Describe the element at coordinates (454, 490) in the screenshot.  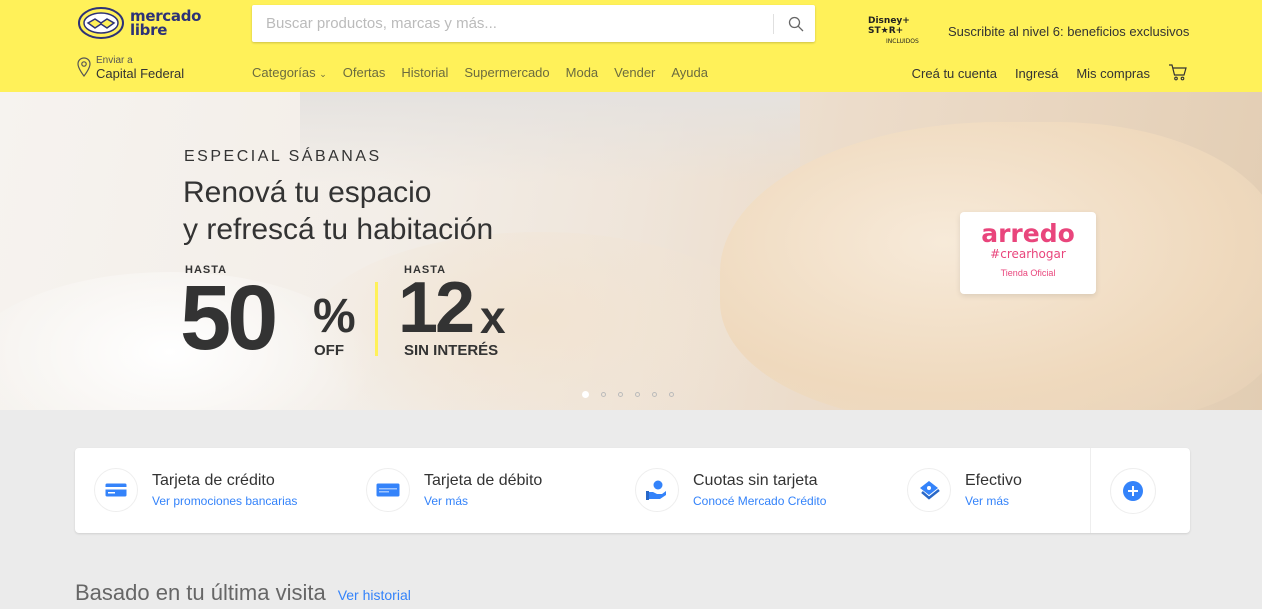
I see `payment-debit-card: Tarjeta de débito Ver más` at that location.